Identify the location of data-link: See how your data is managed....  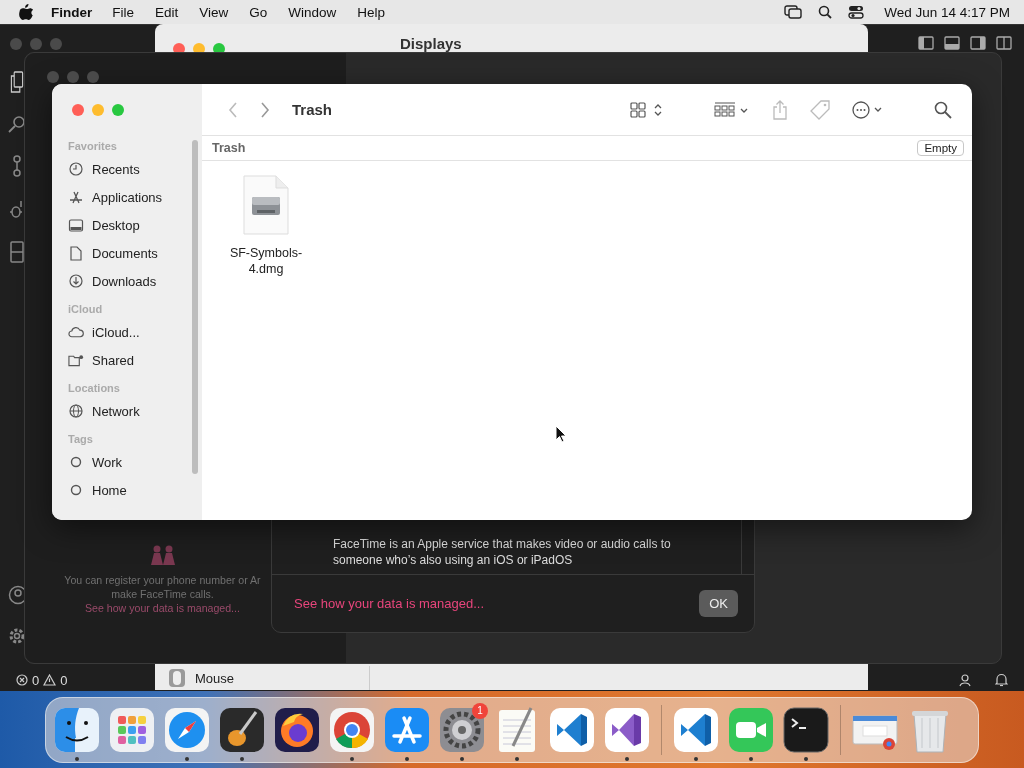
(389, 603).